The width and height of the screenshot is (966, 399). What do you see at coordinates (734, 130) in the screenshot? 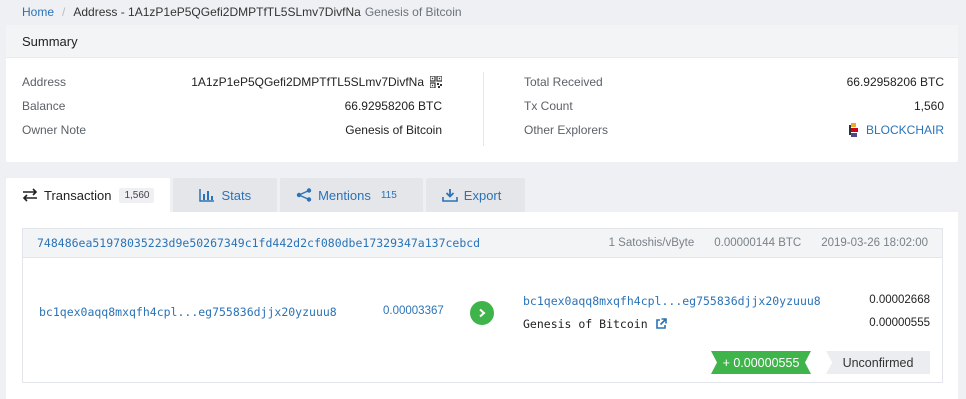
I see `summary-row-other-explorers: Other Explorers BLOCKCHAIR` at bounding box center [734, 130].